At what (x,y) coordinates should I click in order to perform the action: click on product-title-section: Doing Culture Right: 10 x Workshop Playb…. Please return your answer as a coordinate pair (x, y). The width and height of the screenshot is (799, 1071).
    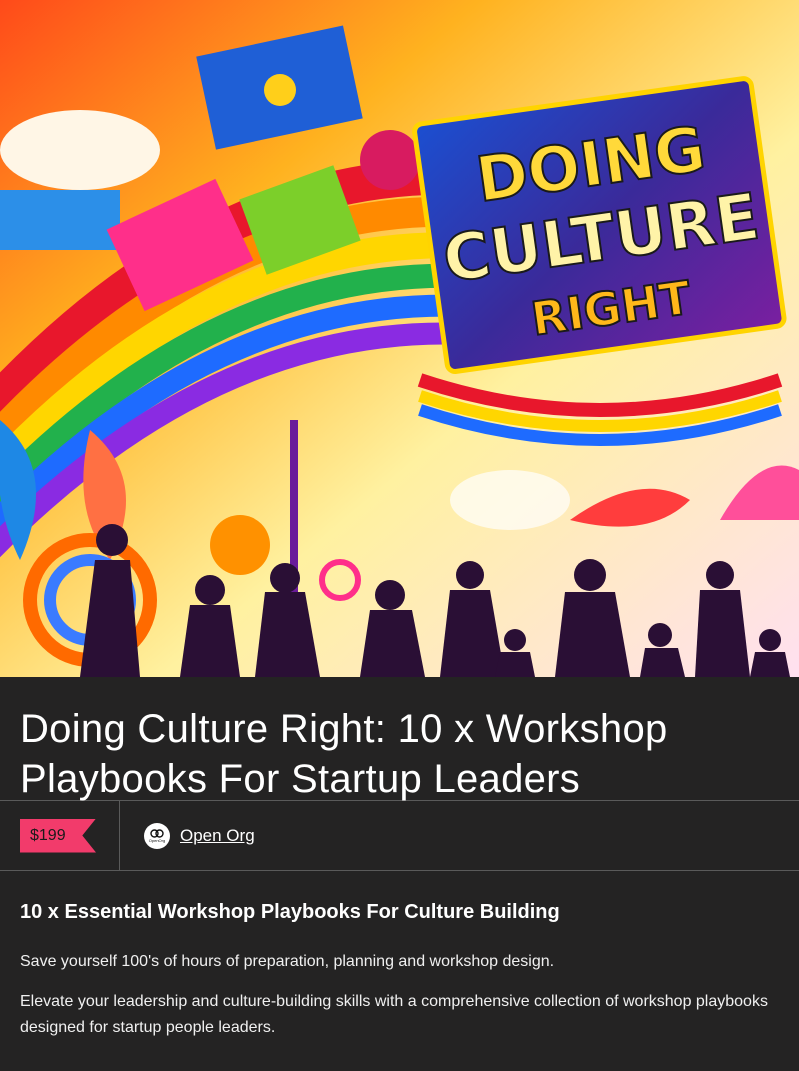
    Looking at the image, I should click on (399, 739).